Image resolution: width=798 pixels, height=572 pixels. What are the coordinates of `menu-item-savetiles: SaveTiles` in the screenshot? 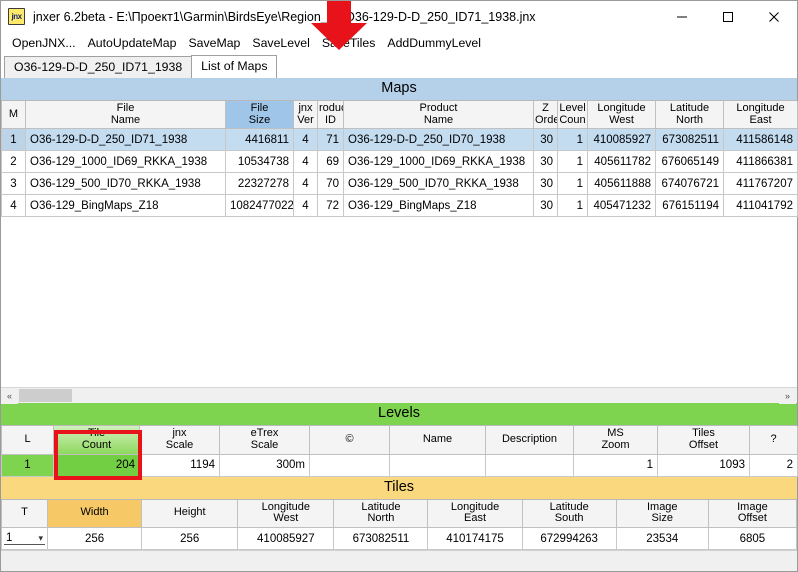 It's located at (349, 43).